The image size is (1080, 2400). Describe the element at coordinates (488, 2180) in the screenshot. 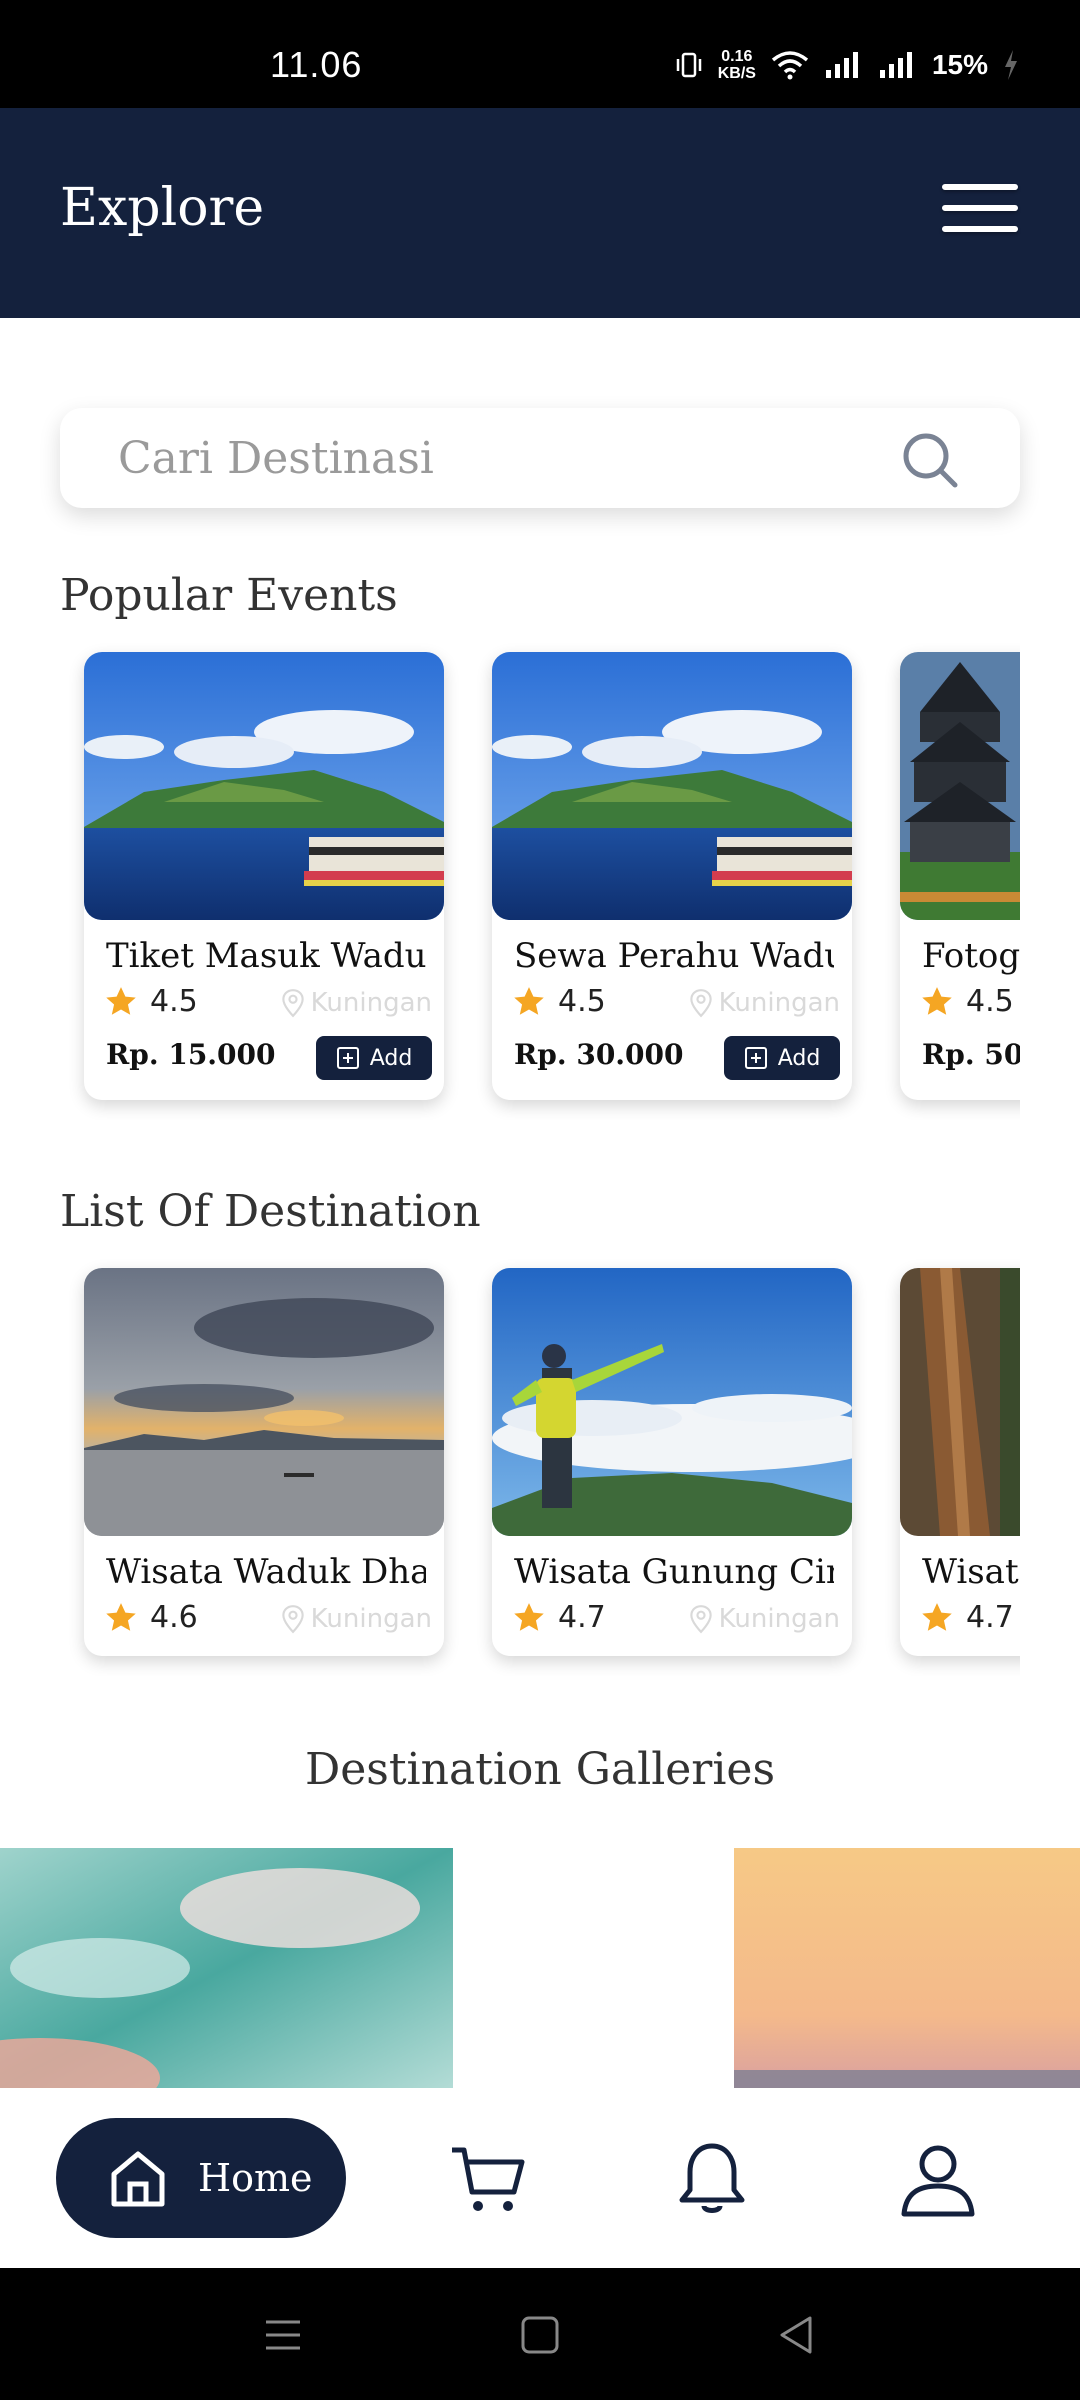

I see `cart-icon` at that location.